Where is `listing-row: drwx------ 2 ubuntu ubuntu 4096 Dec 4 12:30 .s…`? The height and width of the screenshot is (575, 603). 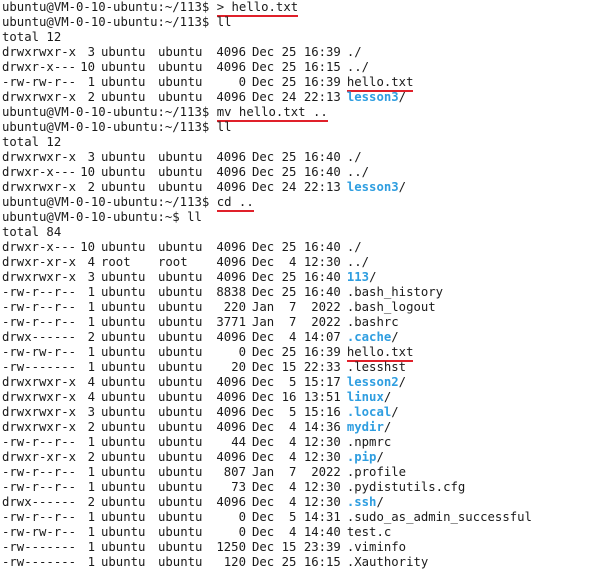
listing-row: drwx------ 2 ubuntu ubuntu 4096 Dec 4 12:30 .s… is located at coordinates (301, 502).